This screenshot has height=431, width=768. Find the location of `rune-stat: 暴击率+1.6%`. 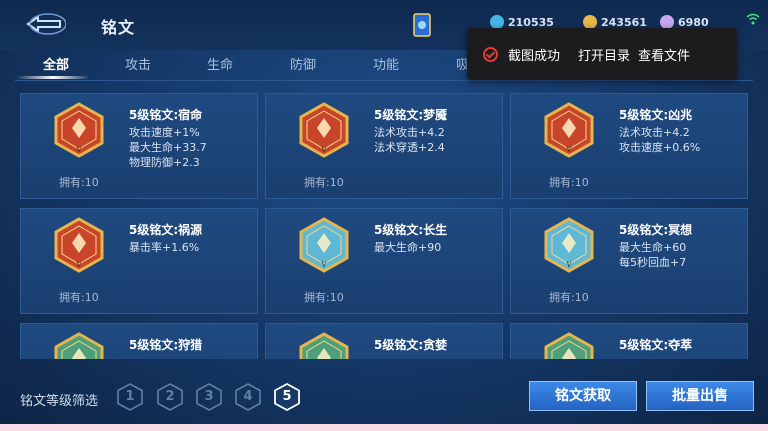

rune-stat: 暴击率+1.6% is located at coordinates (164, 247).